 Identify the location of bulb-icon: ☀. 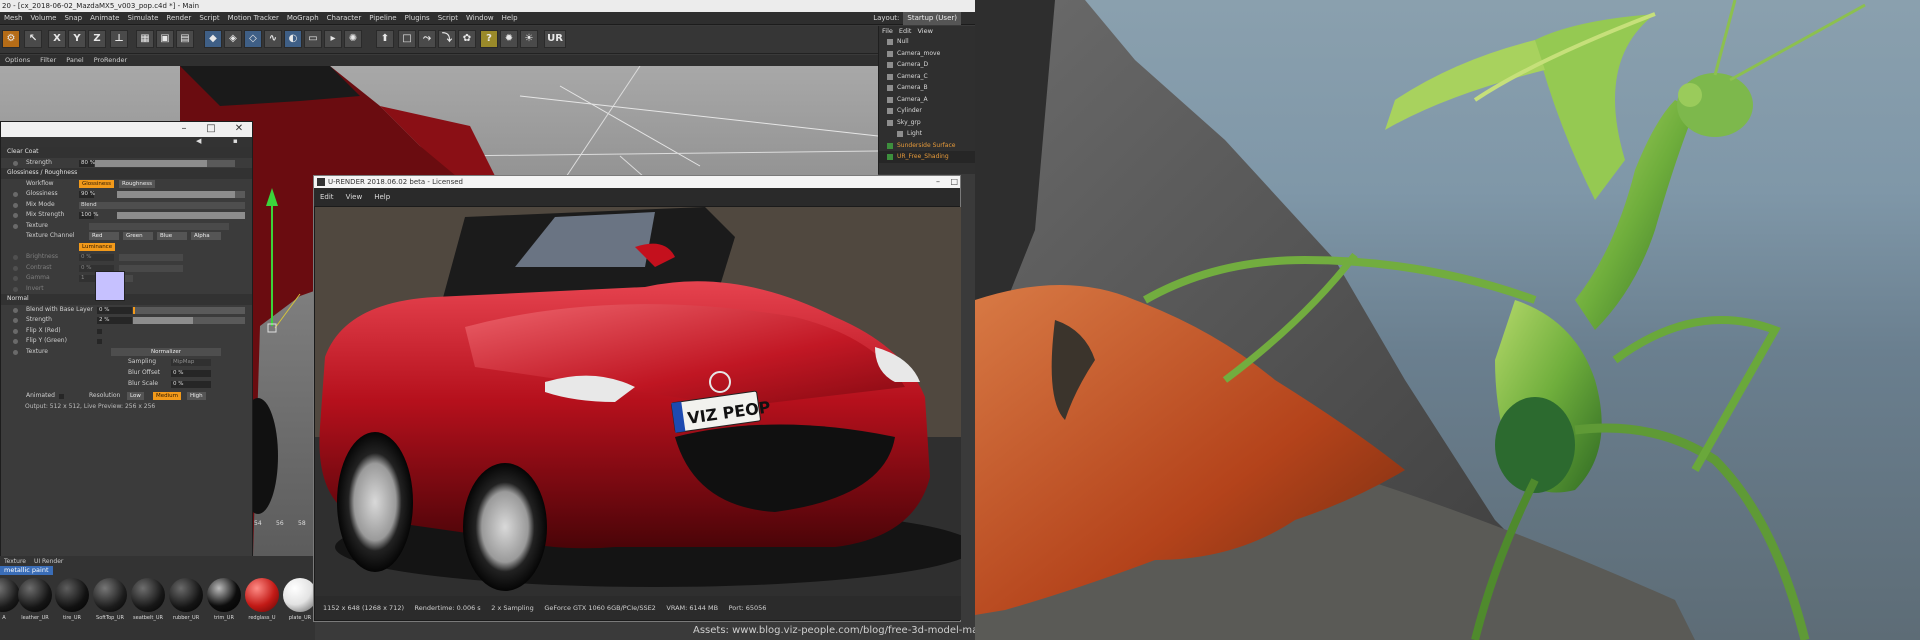
(529, 39).